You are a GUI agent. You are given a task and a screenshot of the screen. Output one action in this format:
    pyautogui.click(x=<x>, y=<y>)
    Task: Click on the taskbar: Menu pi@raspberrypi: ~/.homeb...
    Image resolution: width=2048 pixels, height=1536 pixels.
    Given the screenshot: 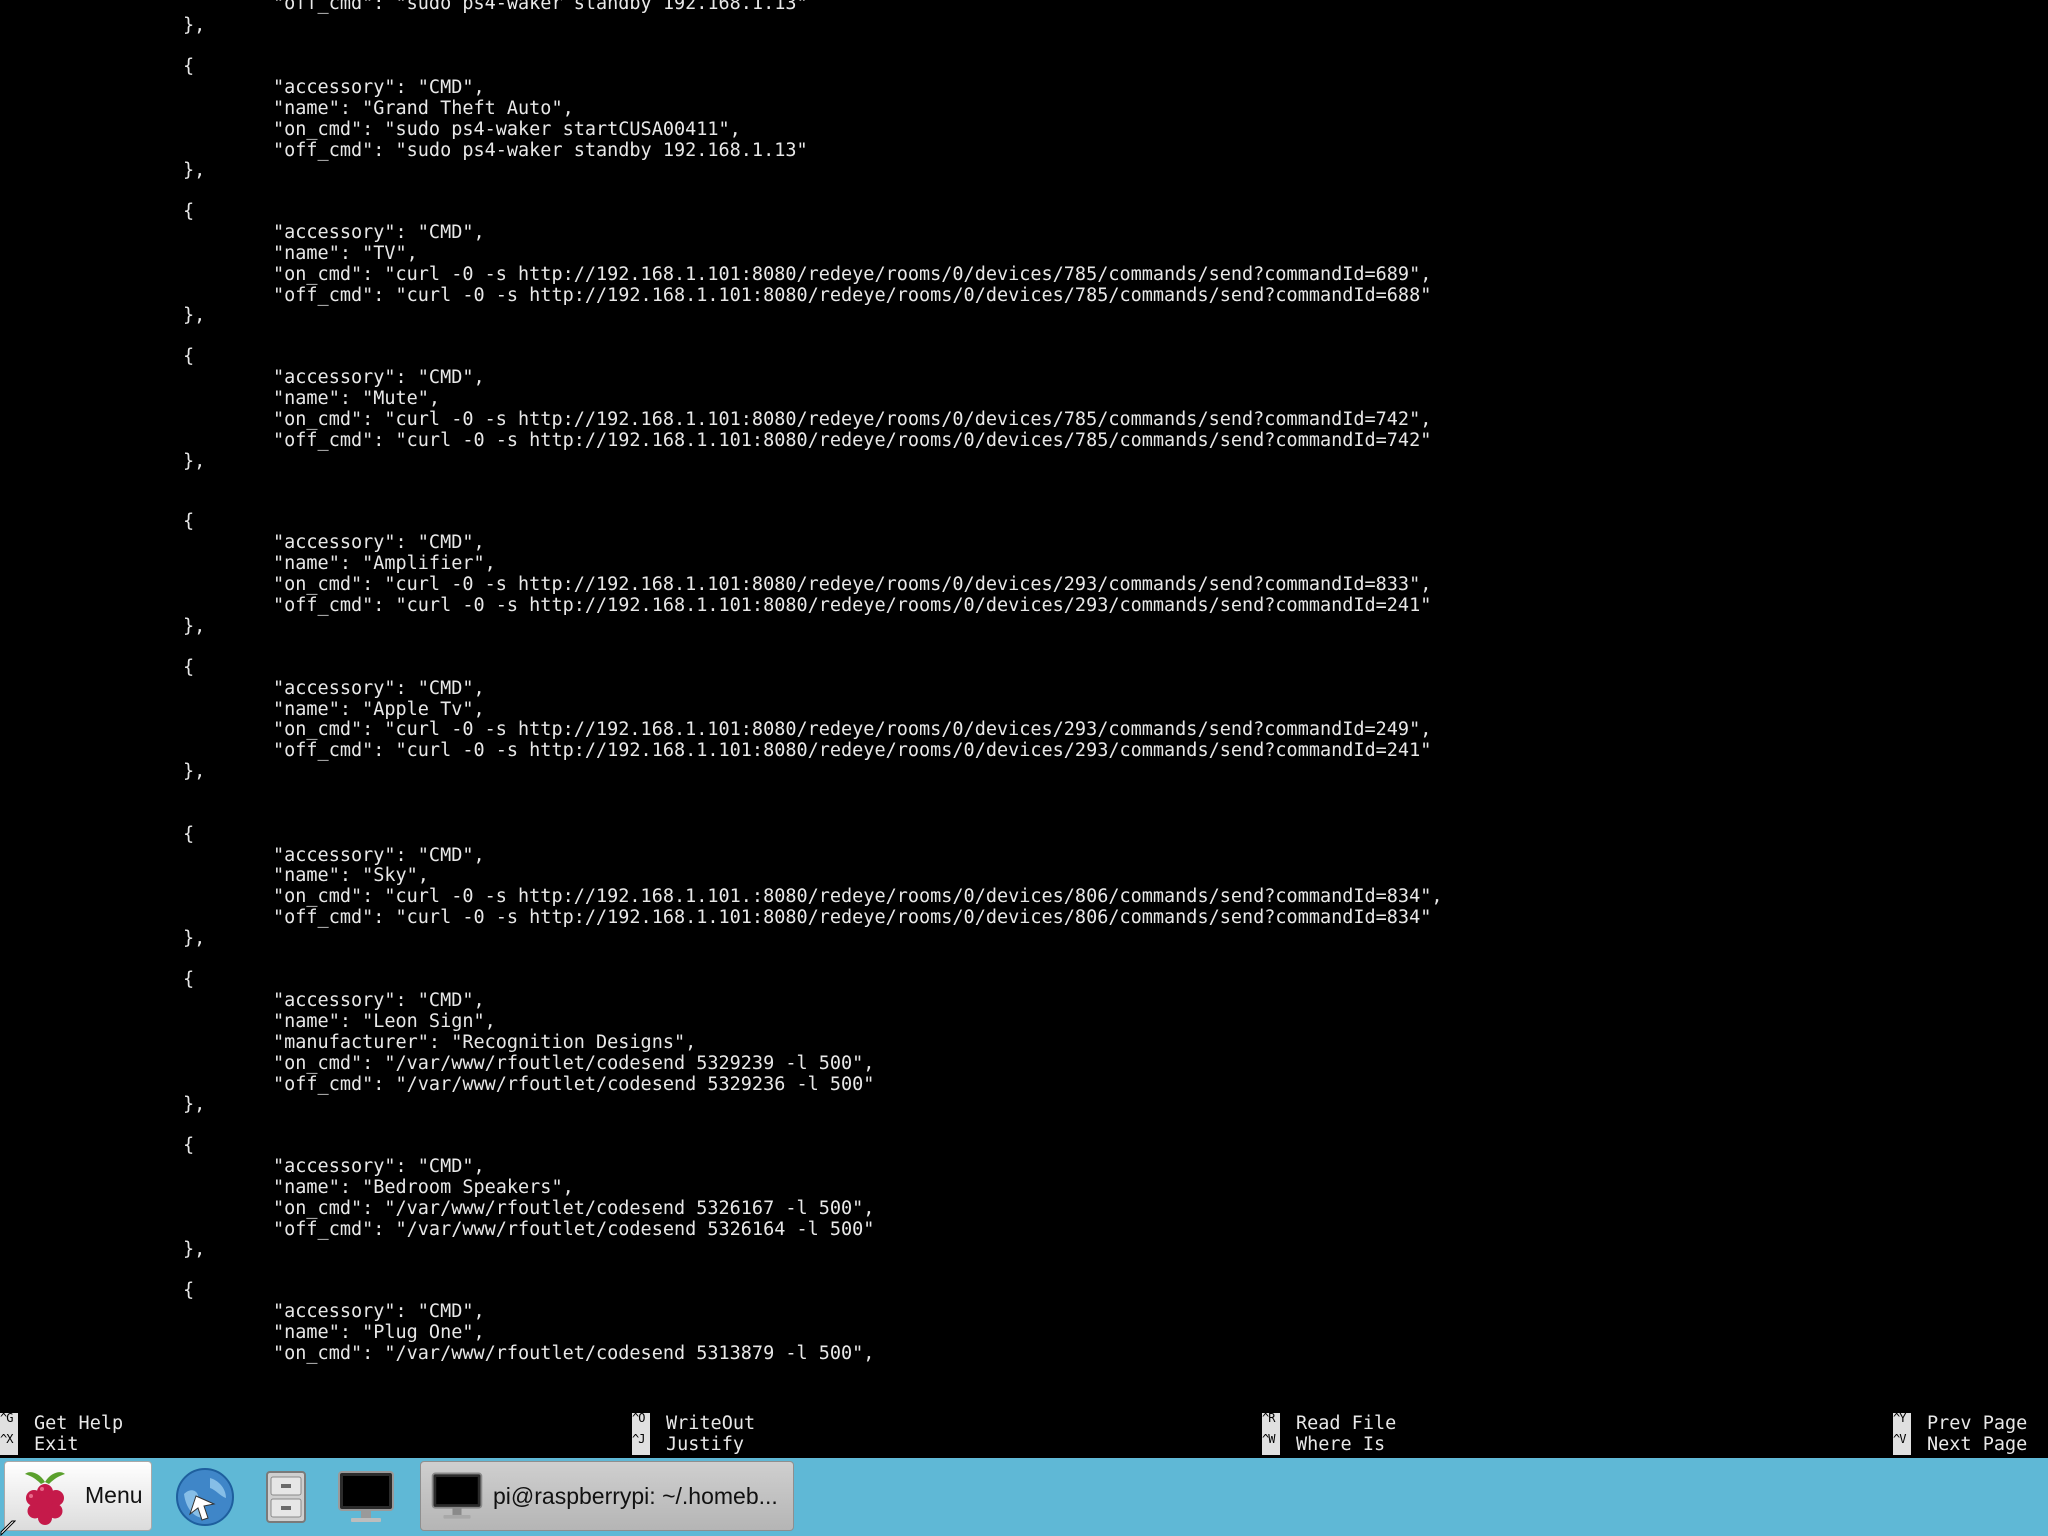 What is the action you would take?
    pyautogui.click(x=1024, y=1497)
    